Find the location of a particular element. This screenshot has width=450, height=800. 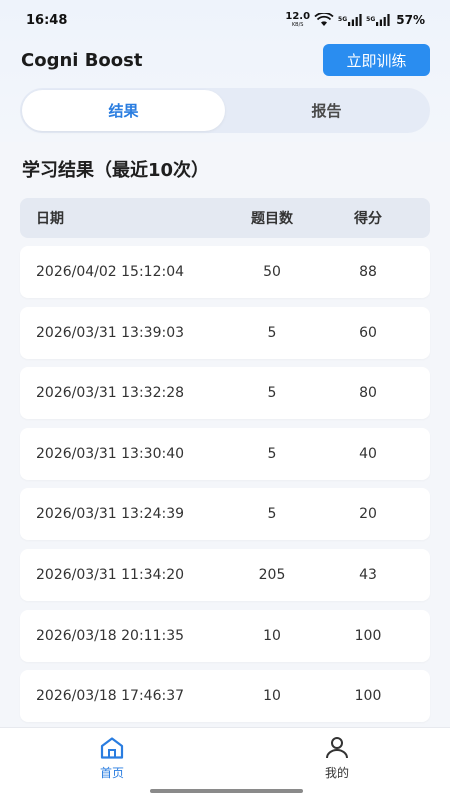

tab-report: 报告 is located at coordinates (326, 110).